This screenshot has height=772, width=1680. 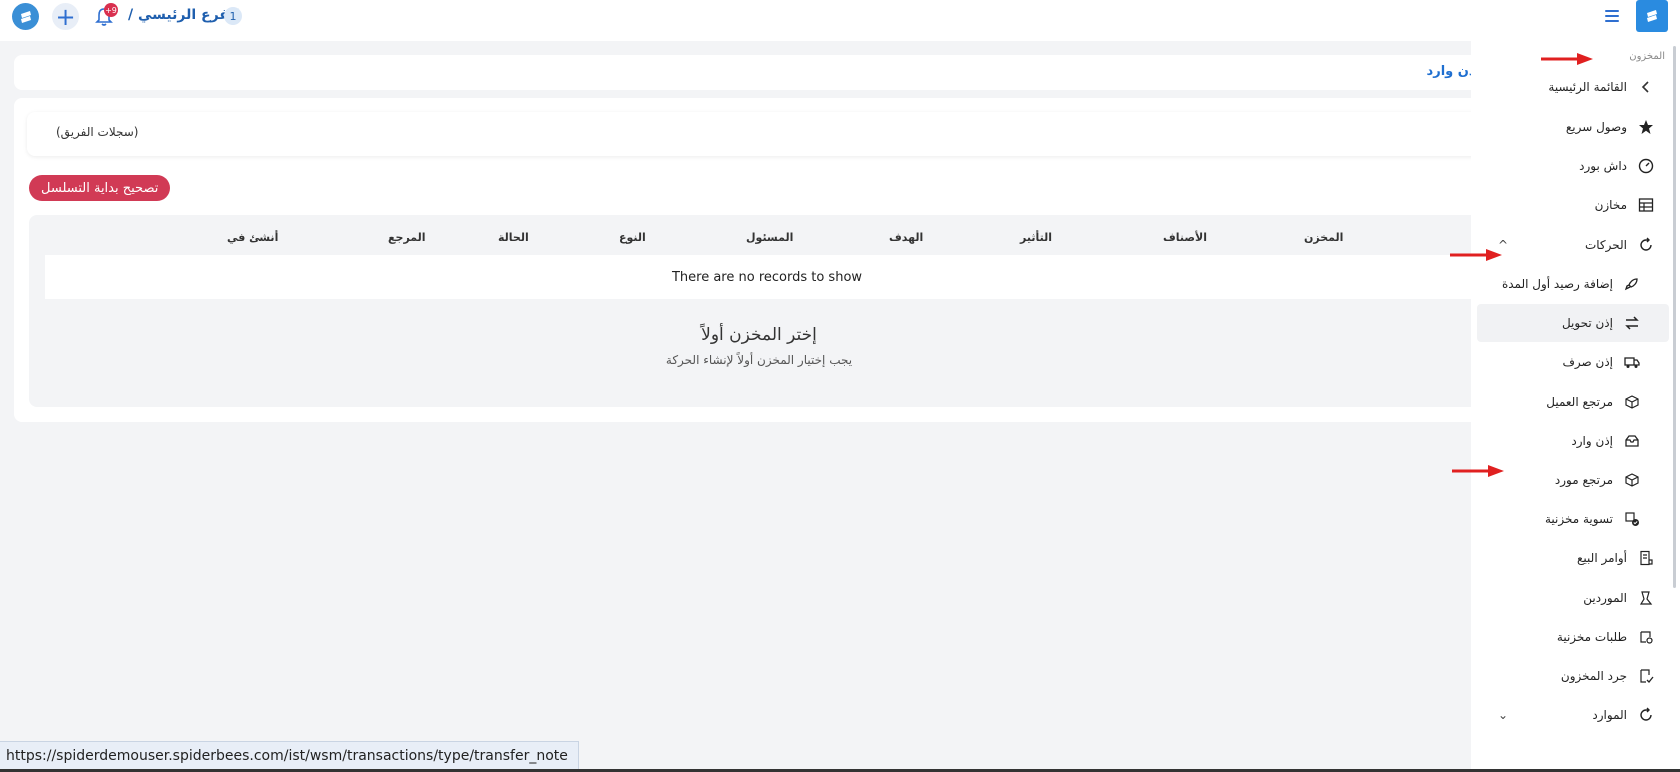 I want to click on sidebar-item-label: الموردين, so click(x=1605, y=598).